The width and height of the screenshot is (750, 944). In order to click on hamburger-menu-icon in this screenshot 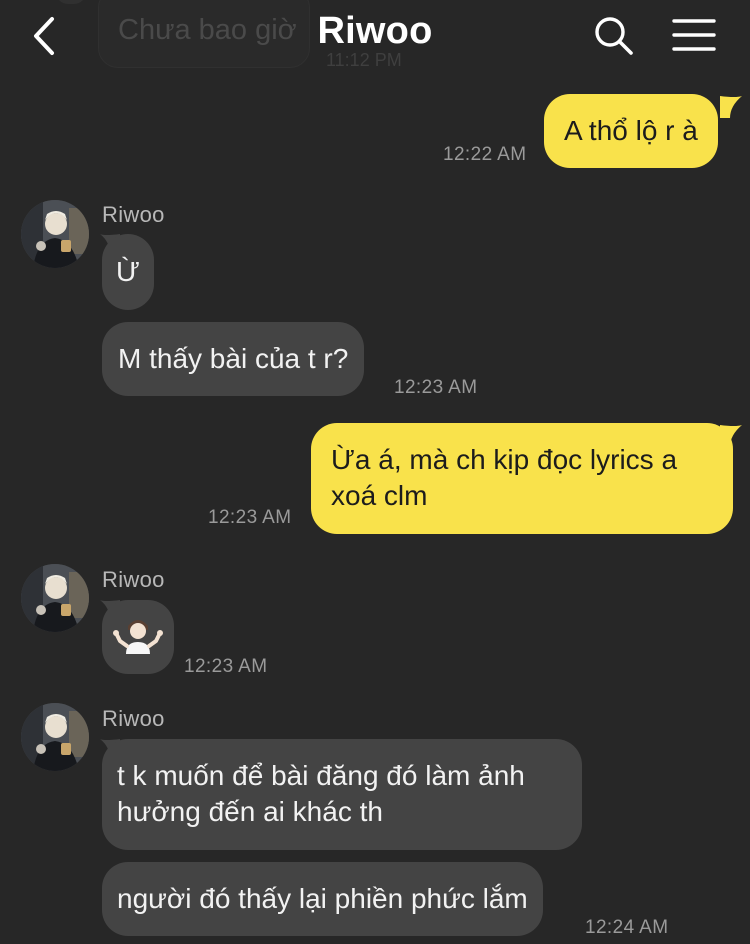, I will do `click(694, 35)`.